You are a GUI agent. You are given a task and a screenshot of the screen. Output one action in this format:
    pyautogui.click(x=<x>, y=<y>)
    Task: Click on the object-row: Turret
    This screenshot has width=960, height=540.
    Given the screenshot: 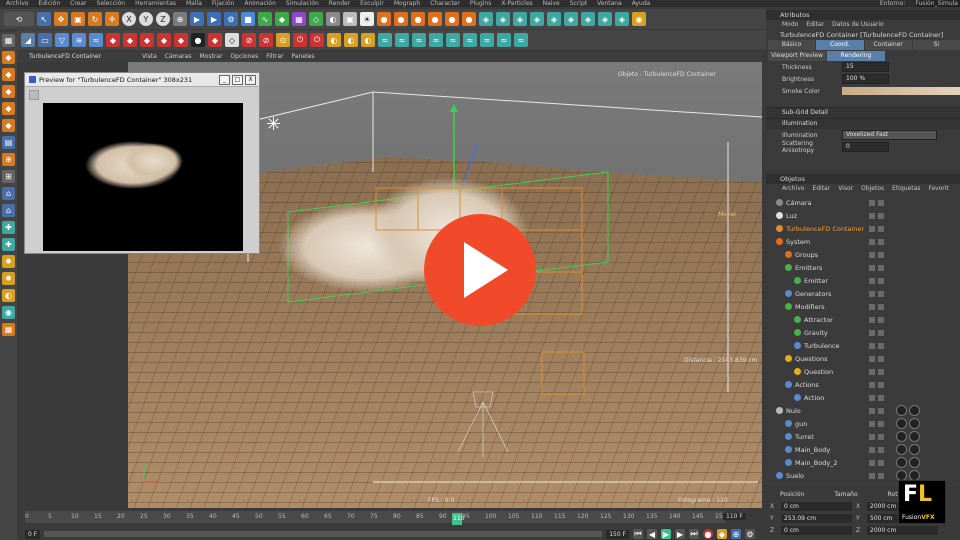 What is the action you would take?
    pyautogui.click(x=863, y=436)
    